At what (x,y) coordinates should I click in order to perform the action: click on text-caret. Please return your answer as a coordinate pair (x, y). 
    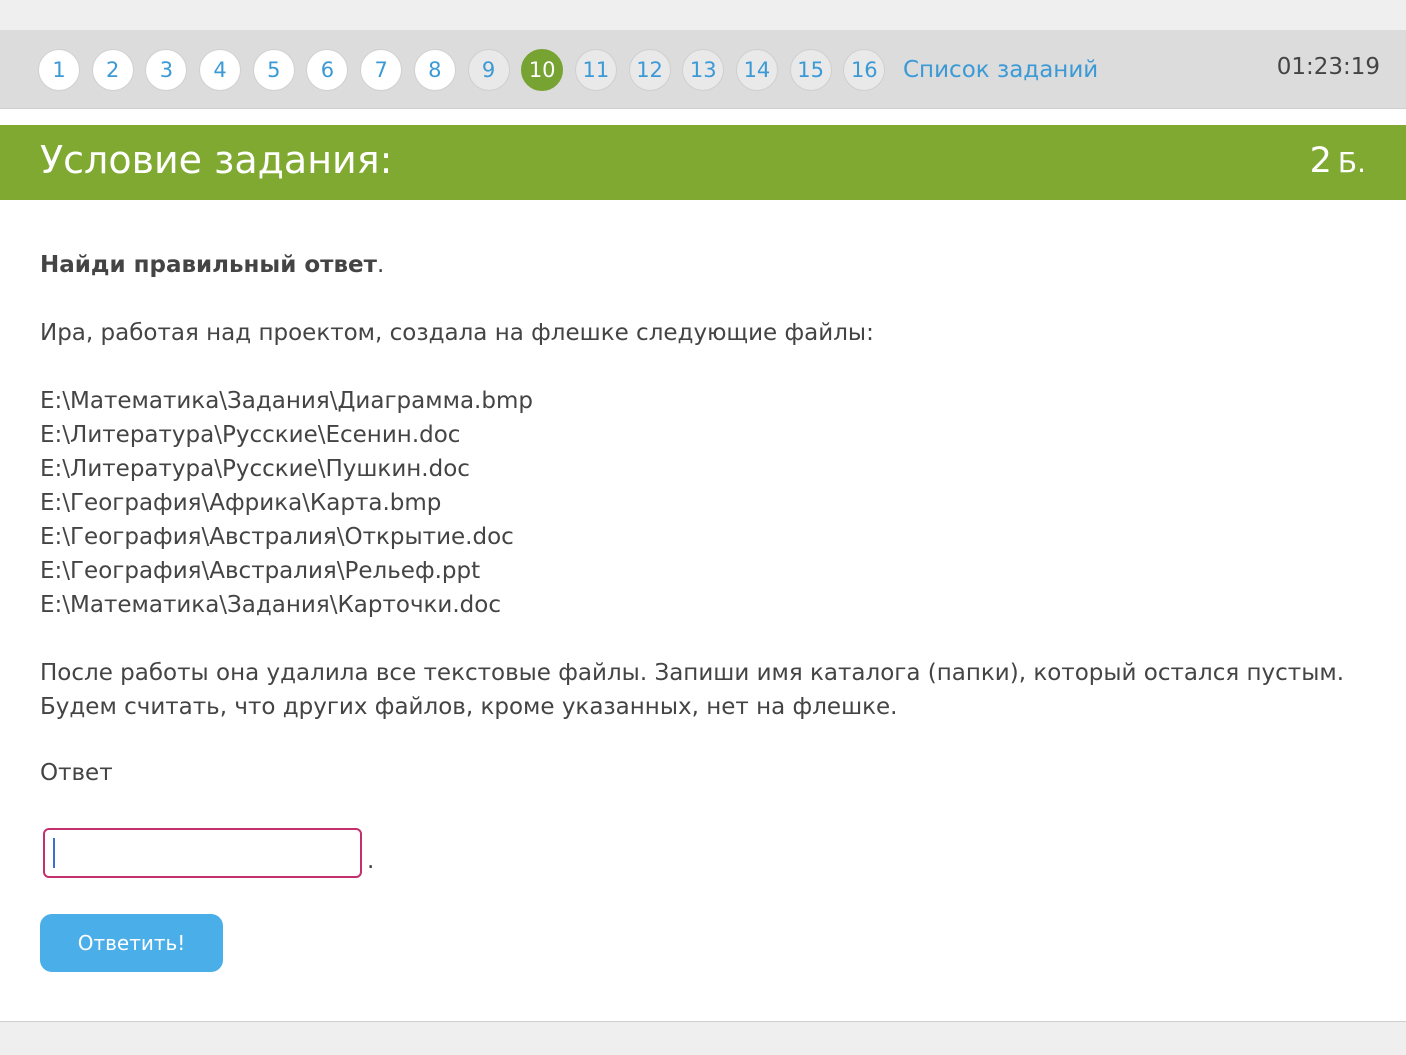
    Looking at the image, I should click on (54, 853).